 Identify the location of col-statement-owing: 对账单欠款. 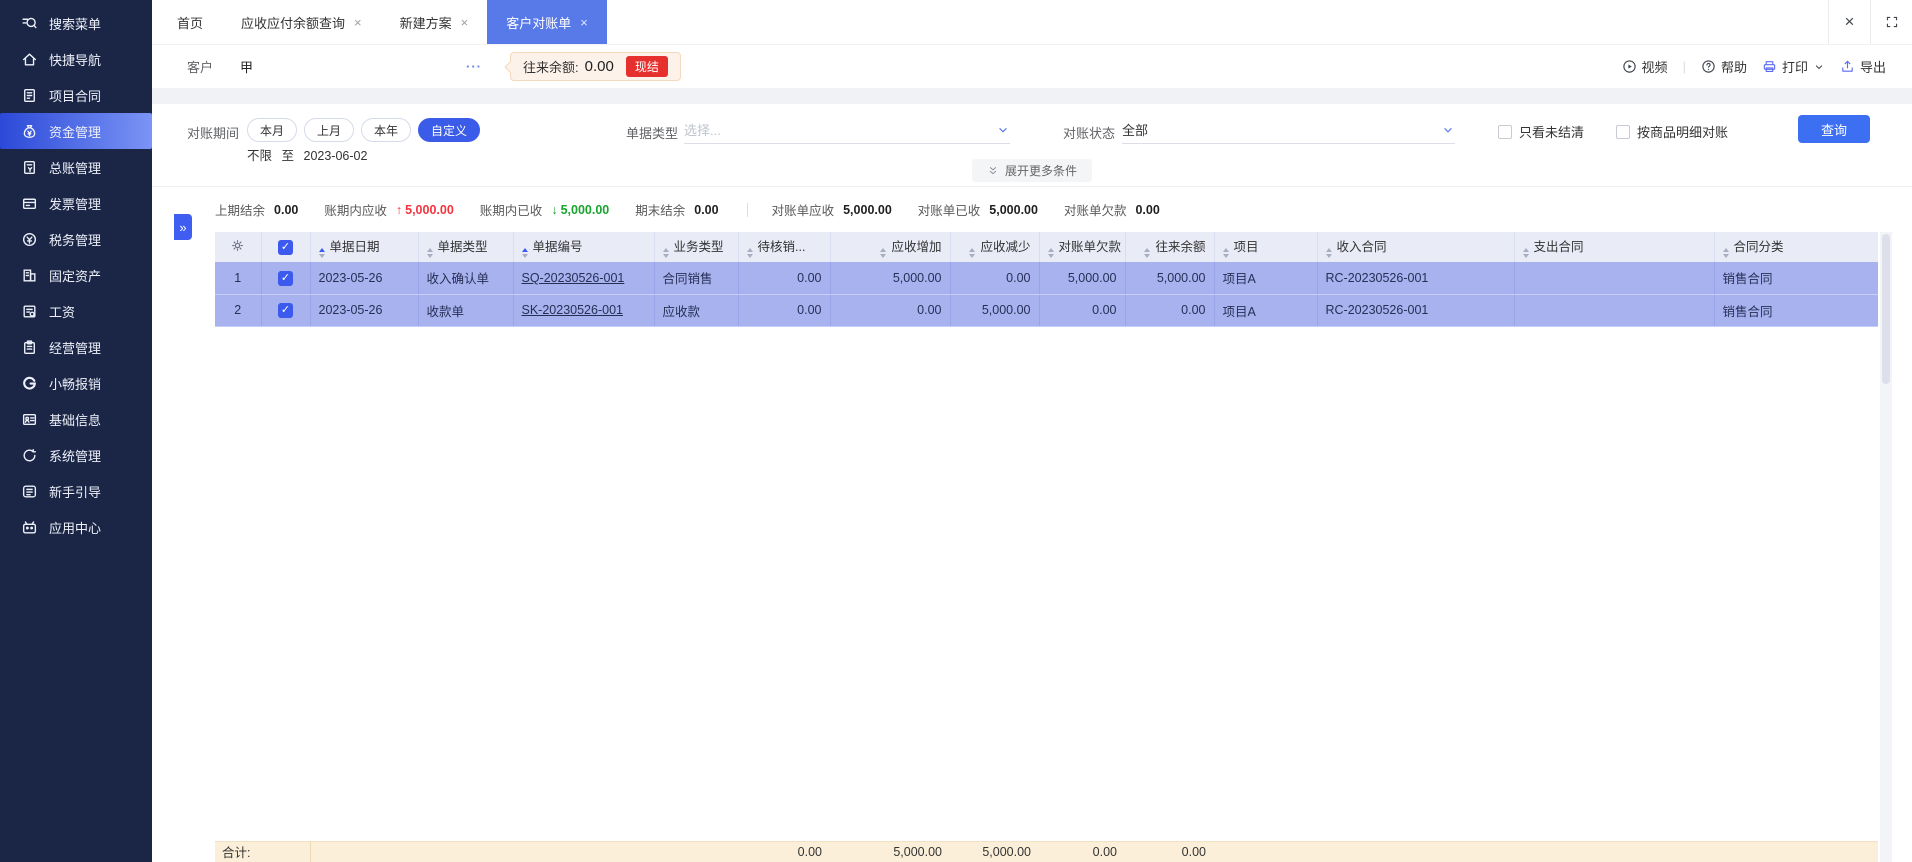
(1082, 247).